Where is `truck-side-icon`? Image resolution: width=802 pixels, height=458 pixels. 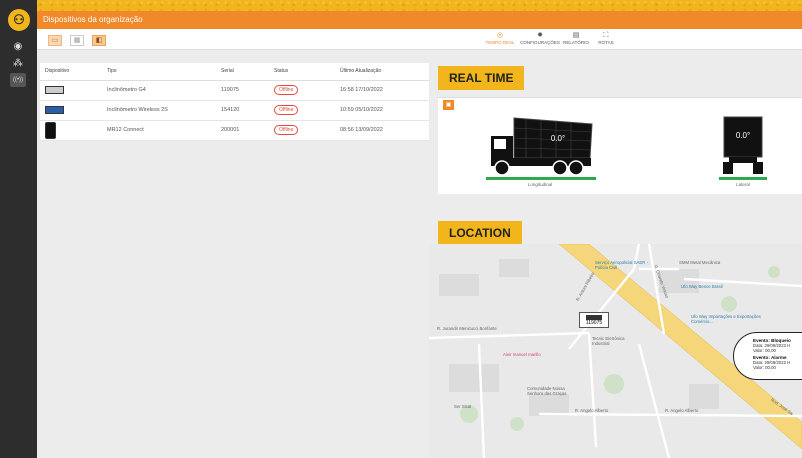 truck-side-icon is located at coordinates (541, 148).